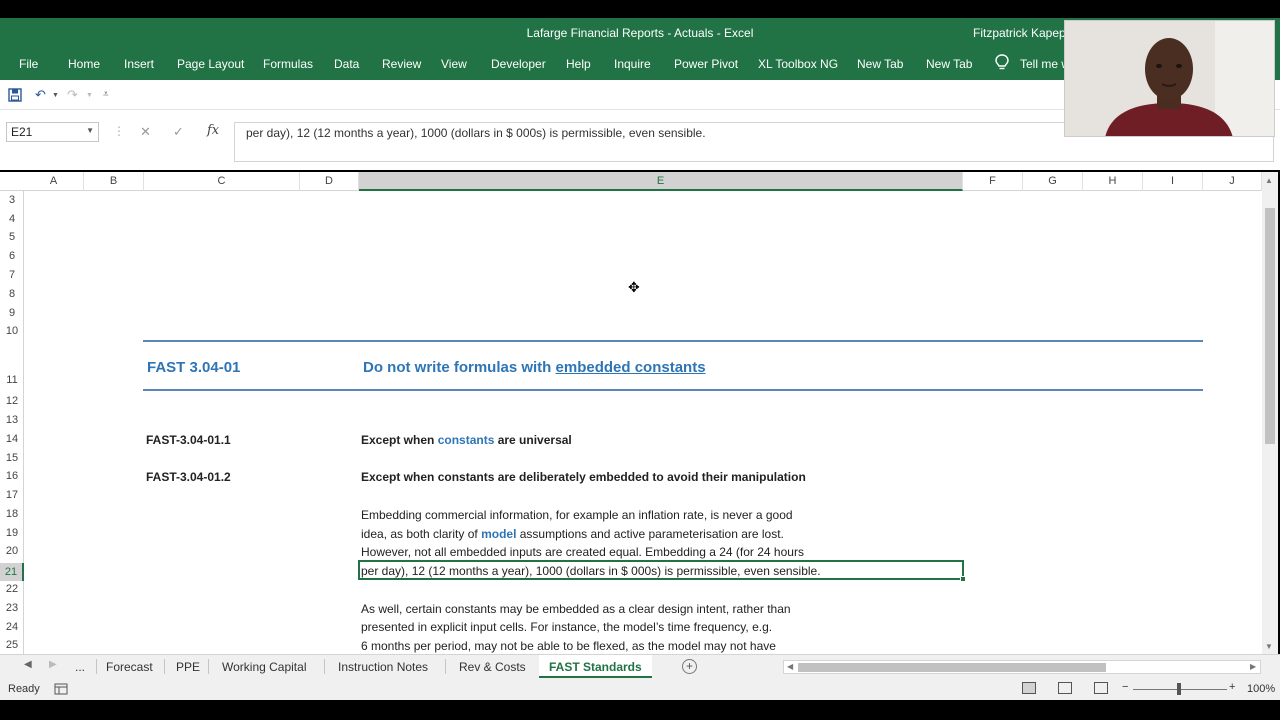 The image size is (1280, 720). I want to click on rule-title-link: embedded constants, so click(631, 367).